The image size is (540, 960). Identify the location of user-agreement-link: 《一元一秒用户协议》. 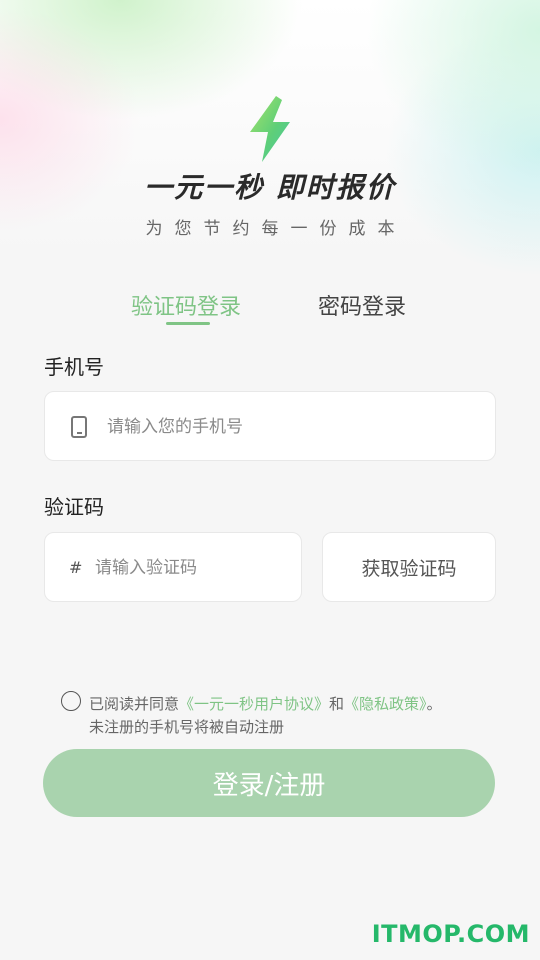
(254, 704).